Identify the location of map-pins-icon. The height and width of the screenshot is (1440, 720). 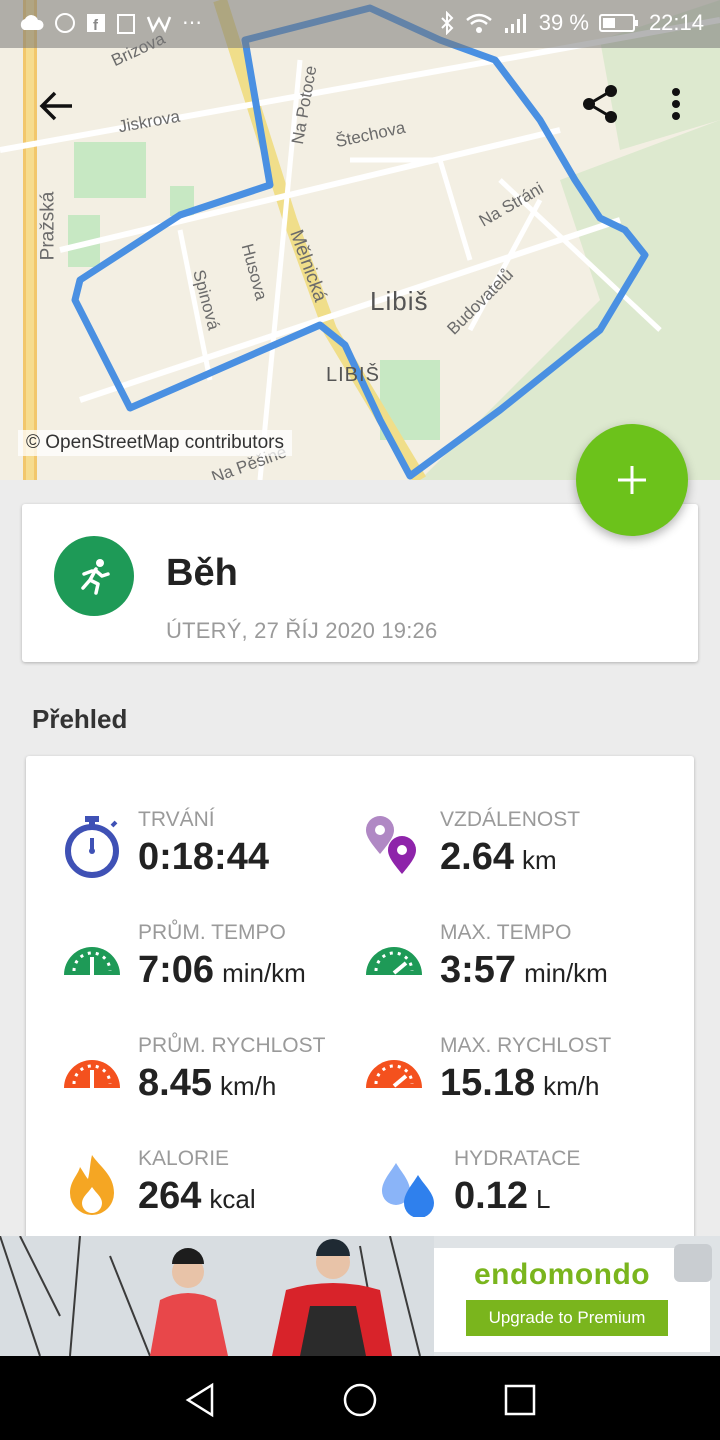
(391, 845).